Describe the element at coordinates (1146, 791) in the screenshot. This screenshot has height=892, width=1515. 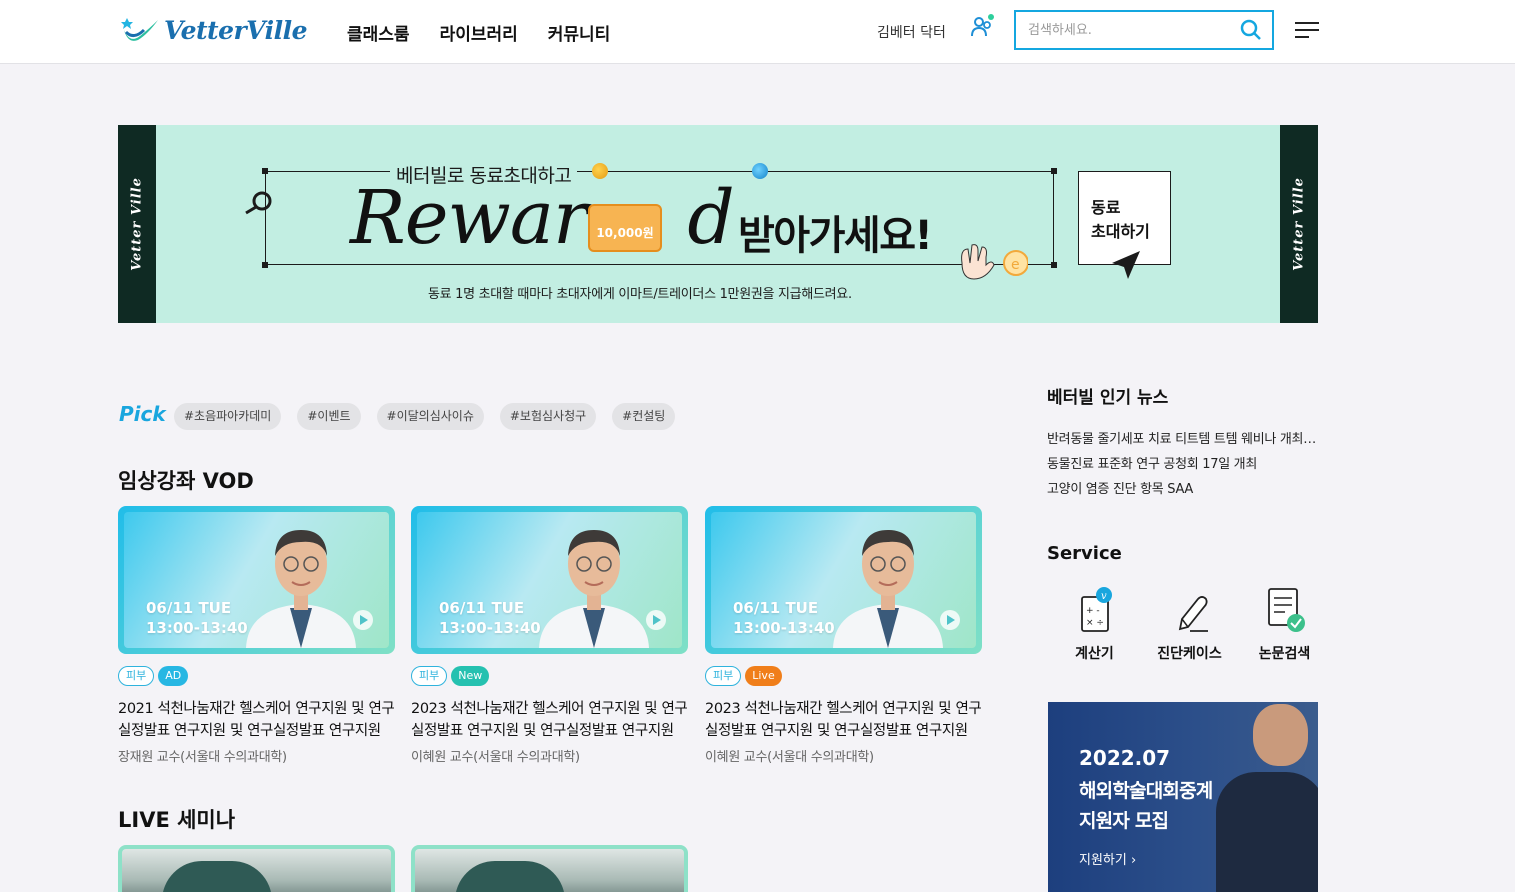
I see `promo-line-1: 해외학술대회중계` at that location.